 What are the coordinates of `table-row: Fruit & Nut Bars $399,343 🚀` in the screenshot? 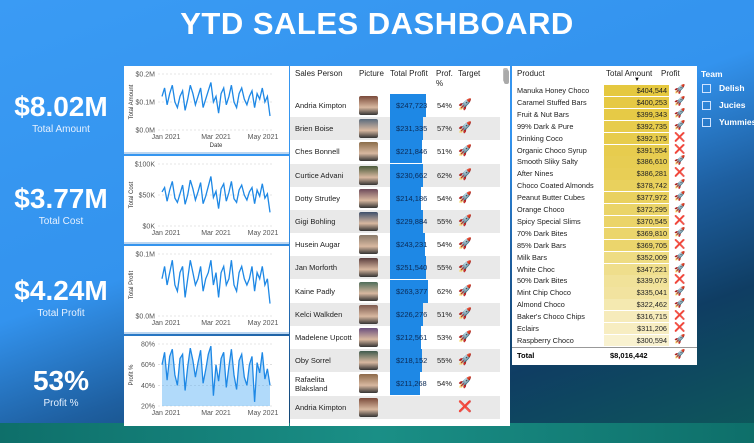 It's located at (604, 114).